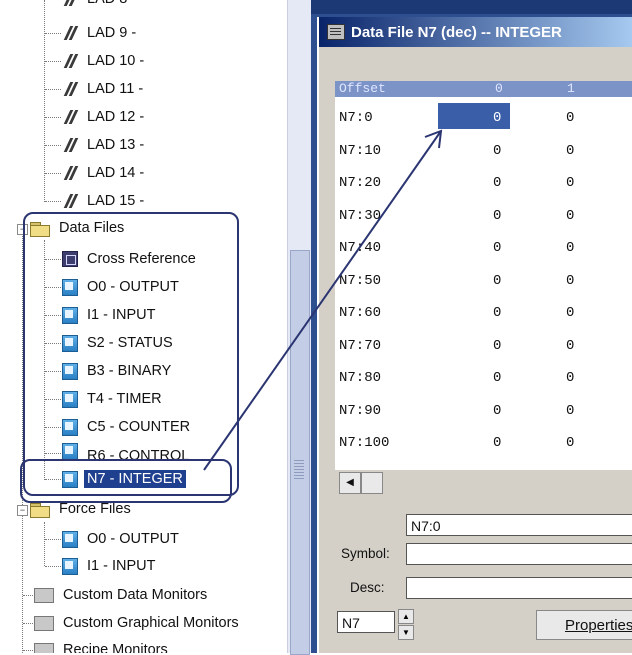 This screenshot has height=655, width=632. I want to click on tree-item-lad-11: LAD 11 -, so click(104, 89).